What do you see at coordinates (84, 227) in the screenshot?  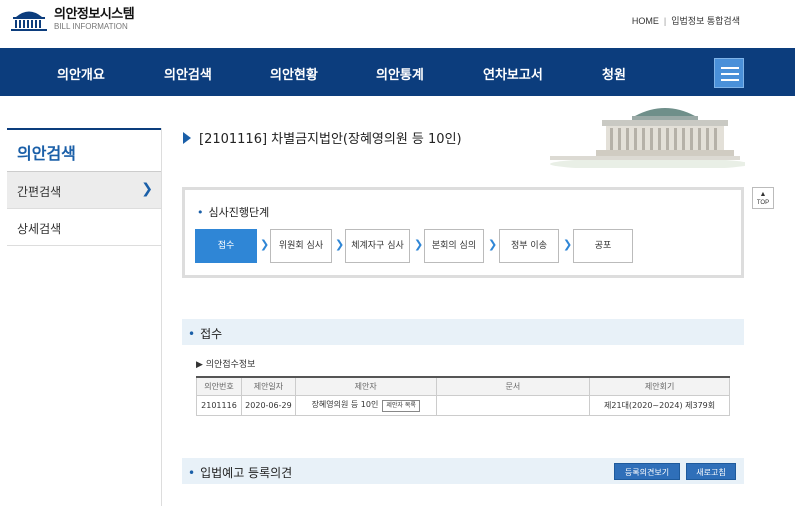 I see `sidebar-item-detailed-search: 상세검색` at bounding box center [84, 227].